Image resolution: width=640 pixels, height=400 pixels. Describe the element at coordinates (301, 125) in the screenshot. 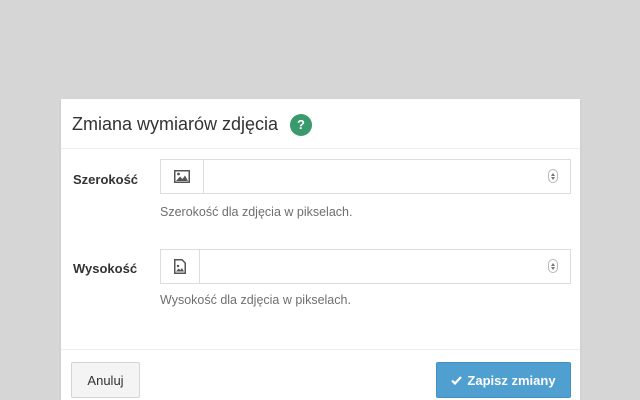

I see `question-mark-icon: ?` at that location.